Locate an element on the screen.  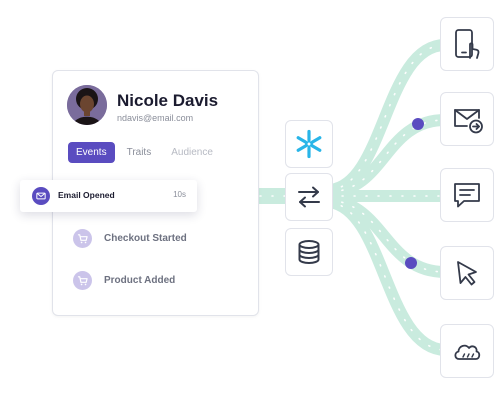
avatar is located at coordinates (87, 105).